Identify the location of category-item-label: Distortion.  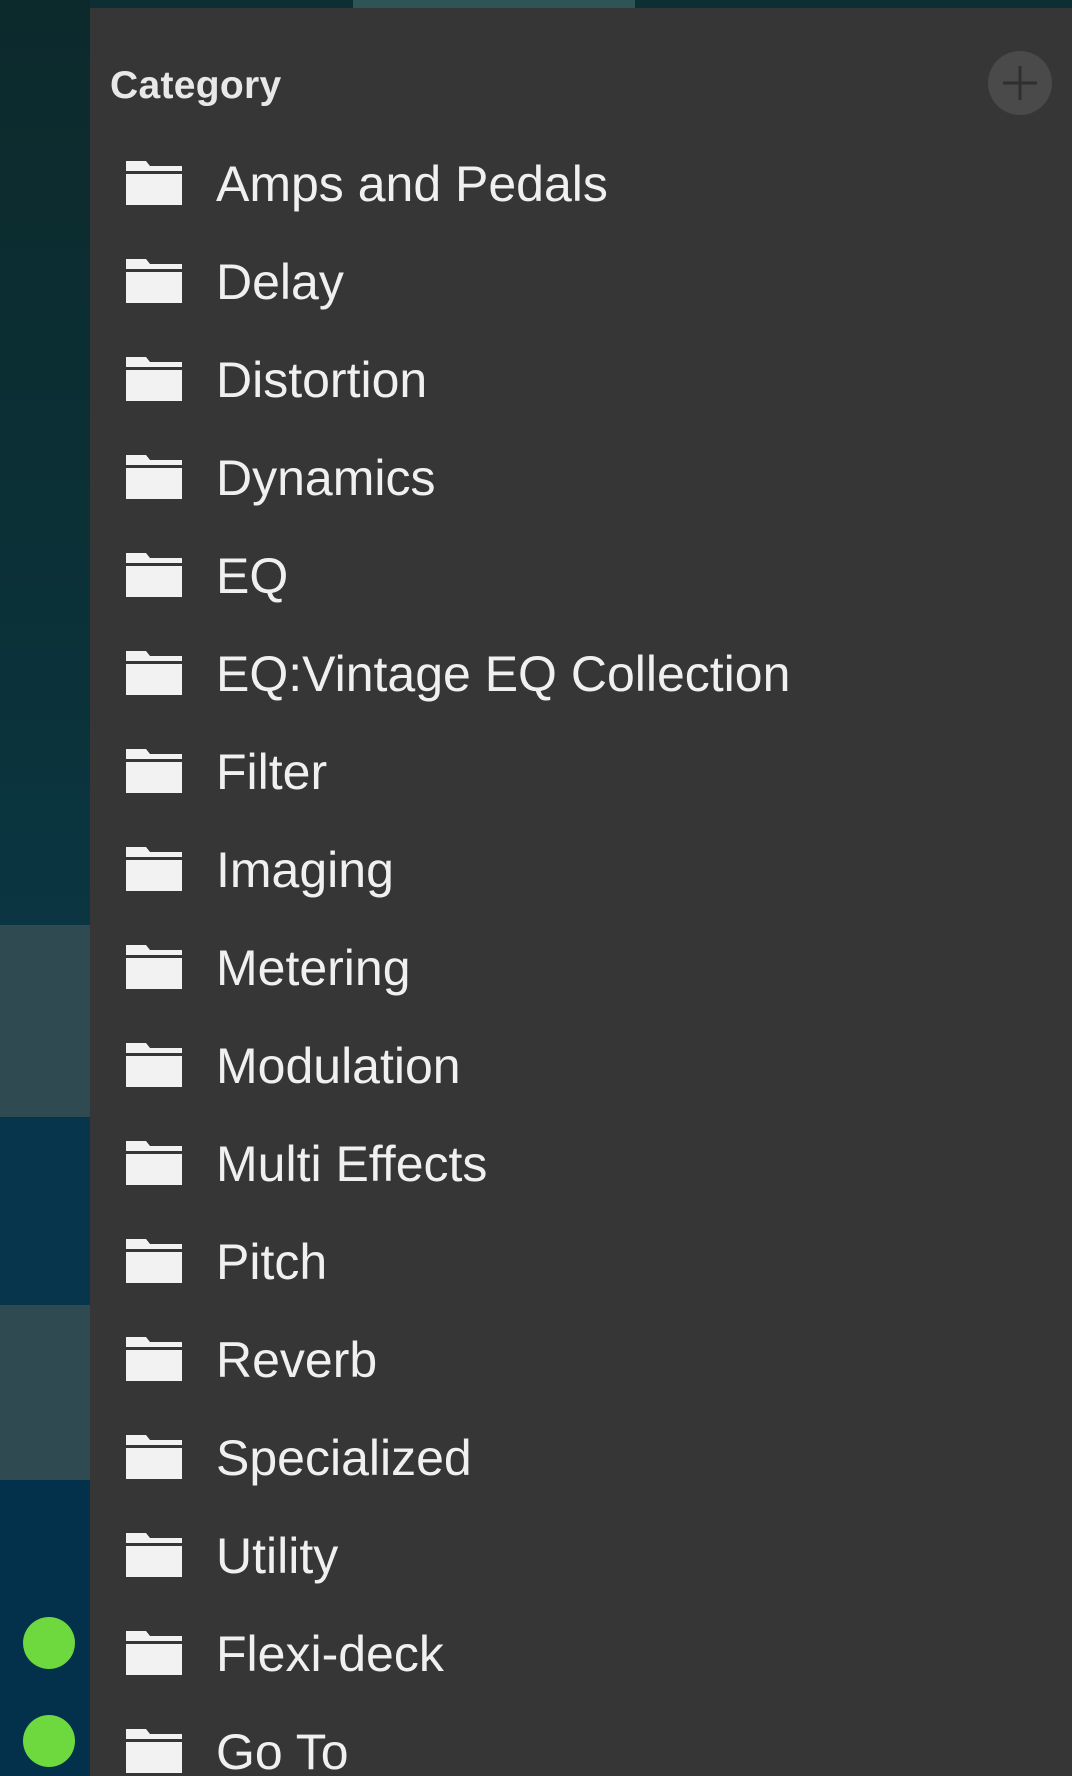
(322, 380).